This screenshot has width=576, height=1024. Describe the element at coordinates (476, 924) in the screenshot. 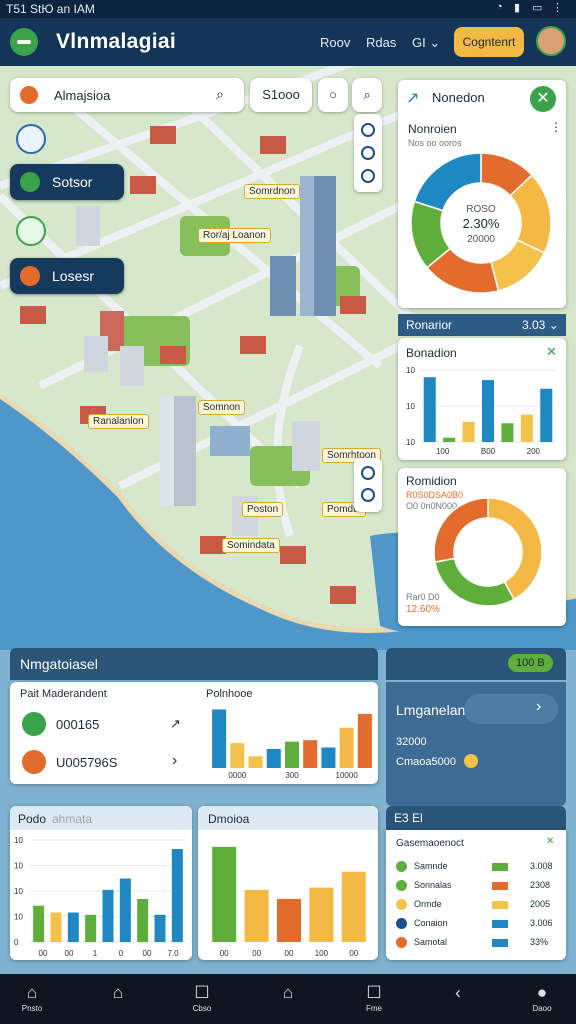

I see `list-item: Conaion 3.006` at that location.